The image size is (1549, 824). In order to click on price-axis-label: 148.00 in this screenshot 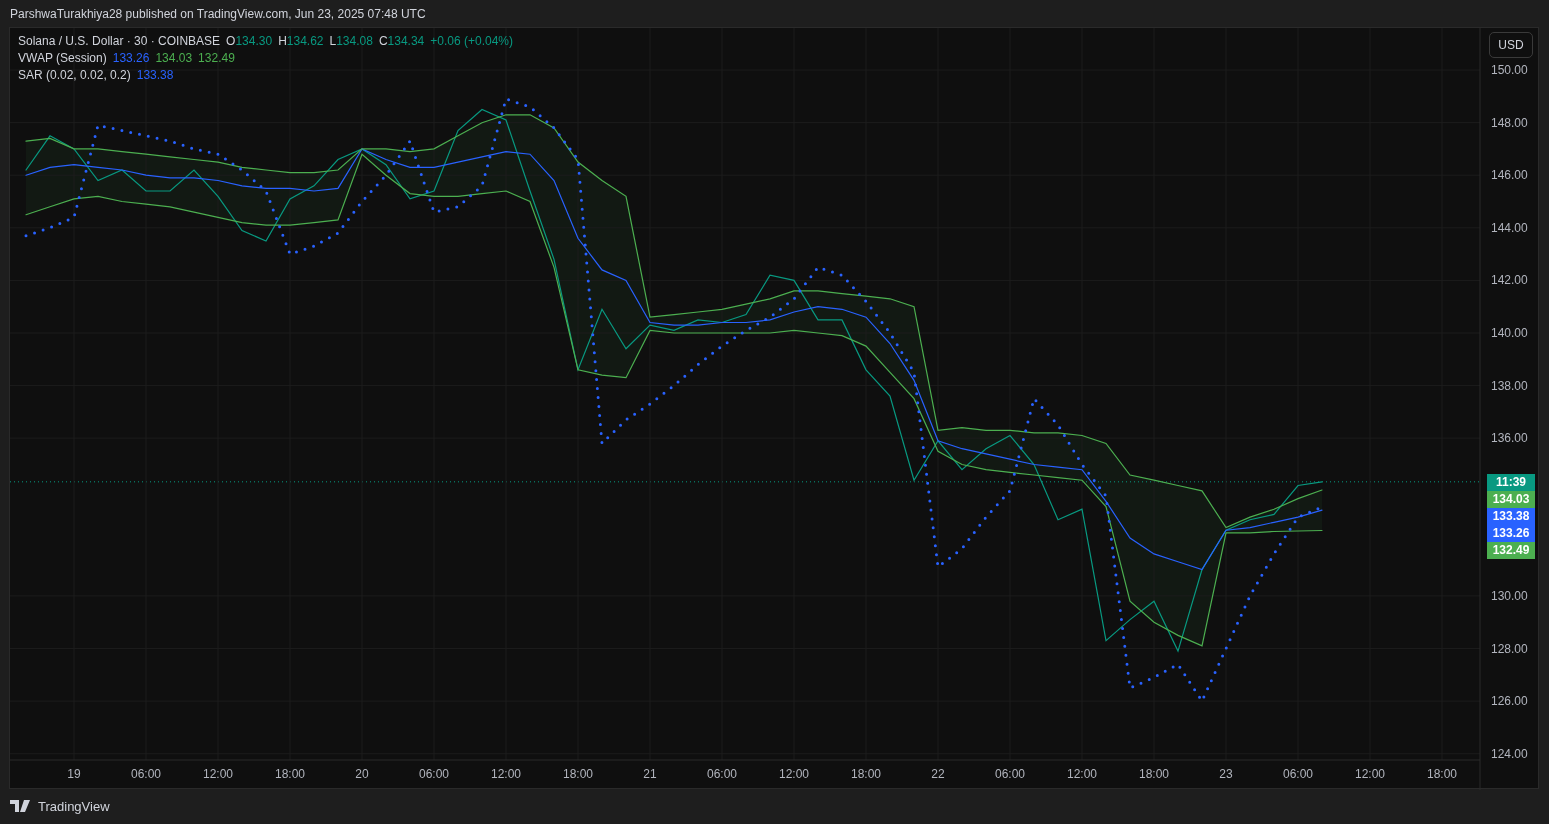, I will do `click(1509, 122)`.